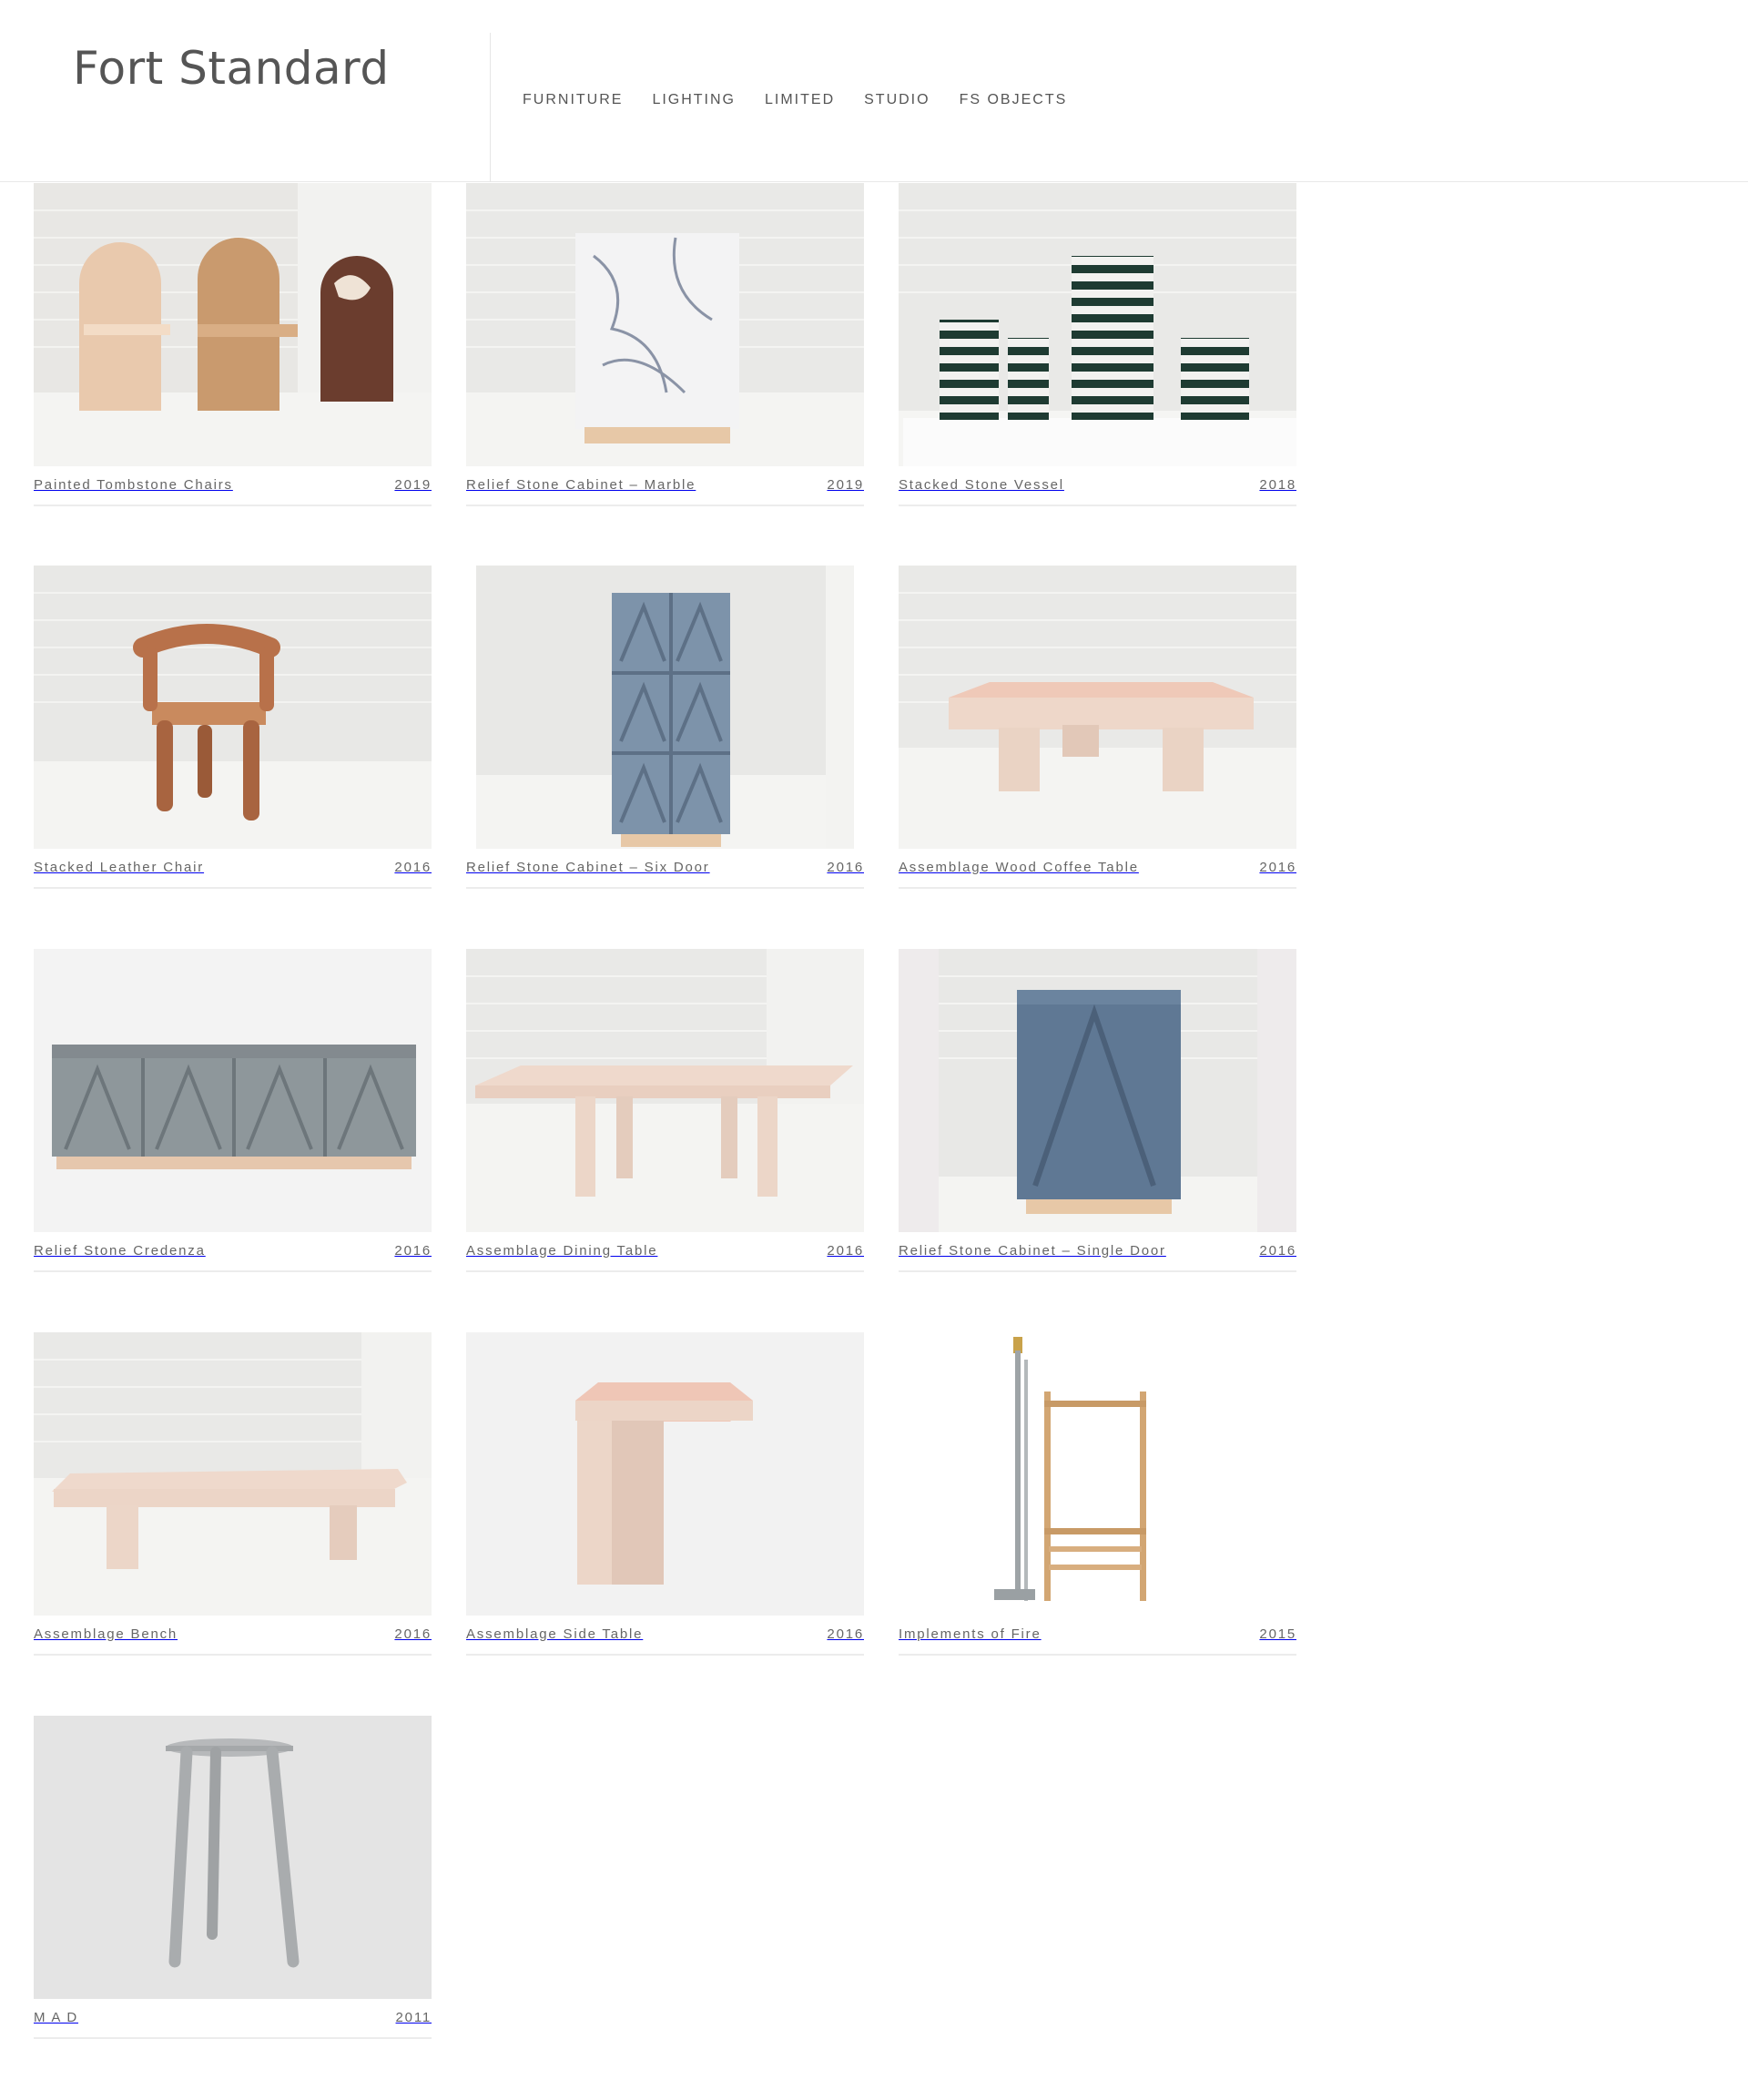 The image size is (1748, 2100). I want to click on product-card-painted-tombstone-chairs: Painted Tombstone Chairs 2019, so click(233, 344).